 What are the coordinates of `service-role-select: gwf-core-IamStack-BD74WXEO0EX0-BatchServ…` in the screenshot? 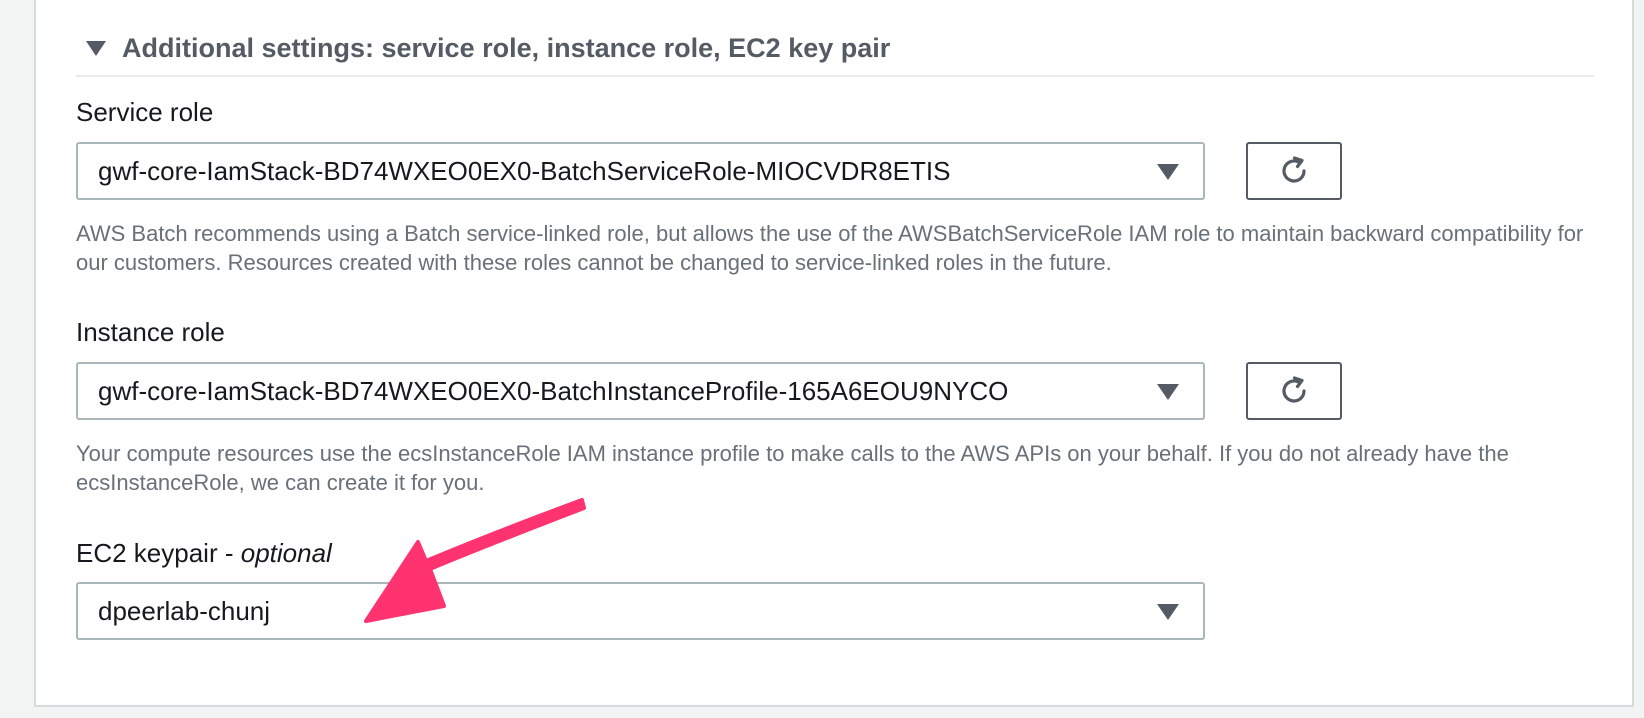 It's located at (640, 171).